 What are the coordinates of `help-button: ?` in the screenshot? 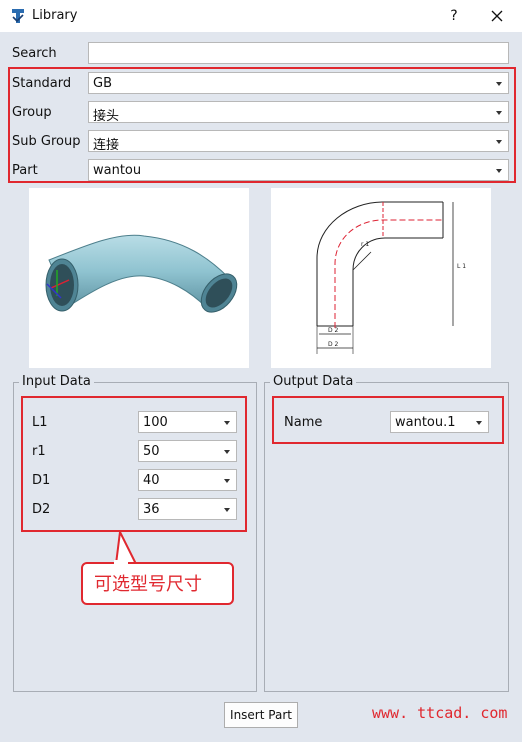 It's located at (454, 16).